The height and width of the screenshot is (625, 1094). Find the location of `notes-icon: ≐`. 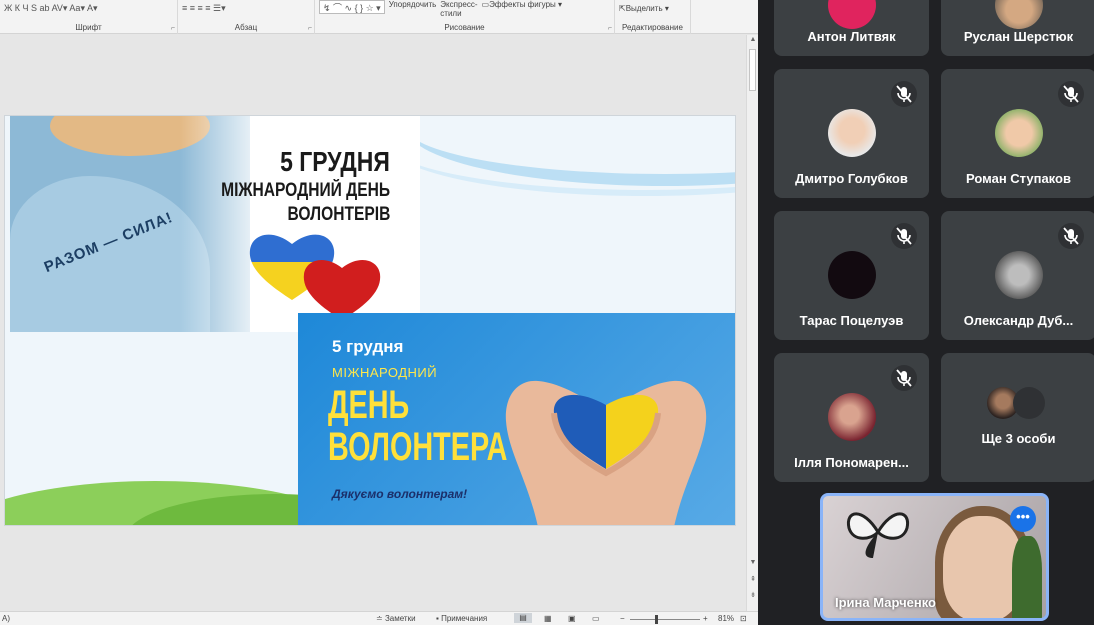

notes-icon: ≐ is located at coordinates (380, 618).